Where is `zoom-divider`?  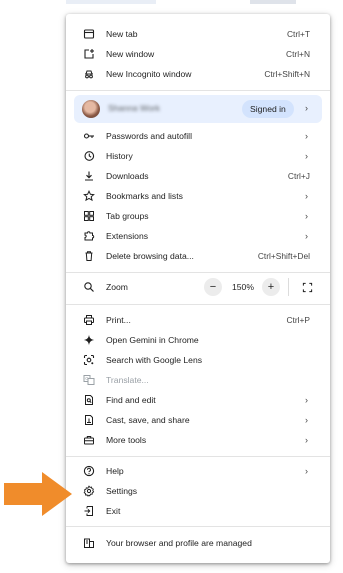
zoom-divider is located at coordinates (288, 287).